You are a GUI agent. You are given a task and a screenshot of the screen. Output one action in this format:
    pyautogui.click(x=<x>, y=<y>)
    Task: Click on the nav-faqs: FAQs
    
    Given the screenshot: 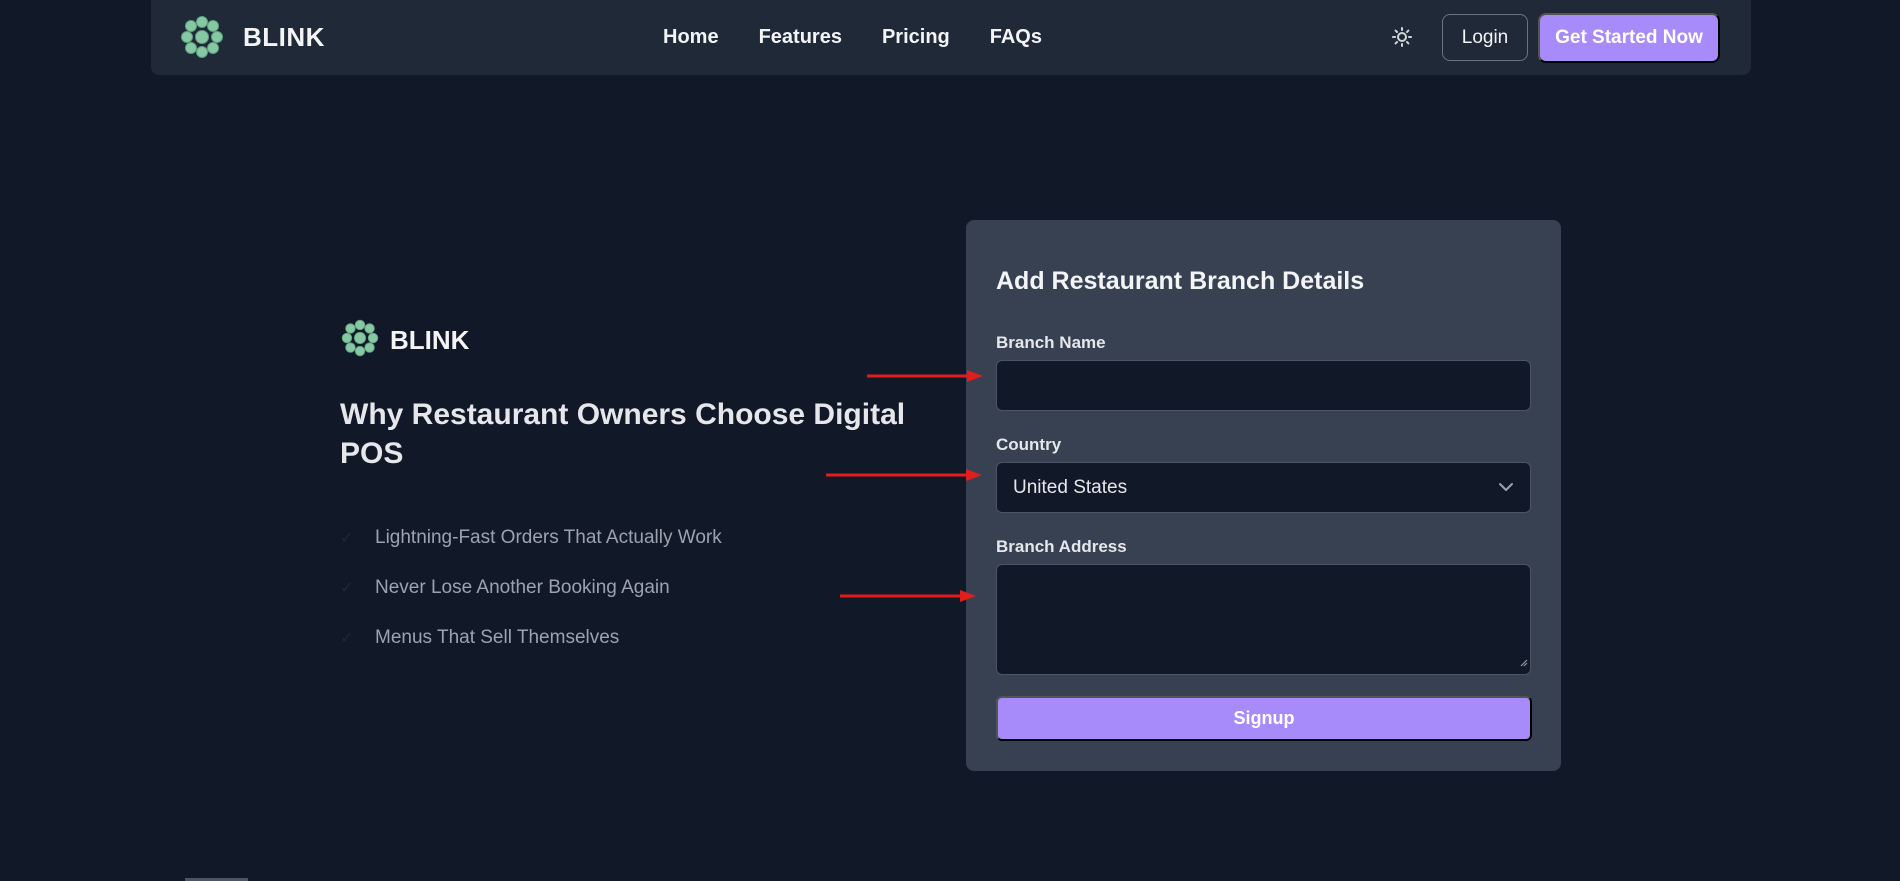 What is the action you would take?
    pyautogui.click(x=1016, y=37)
    